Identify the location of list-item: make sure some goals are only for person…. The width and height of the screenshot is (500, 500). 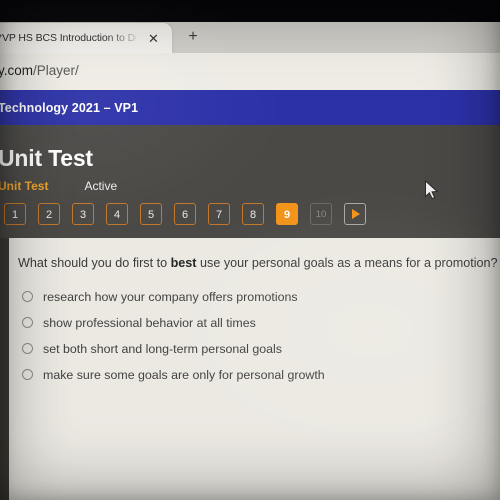
(243, 376).